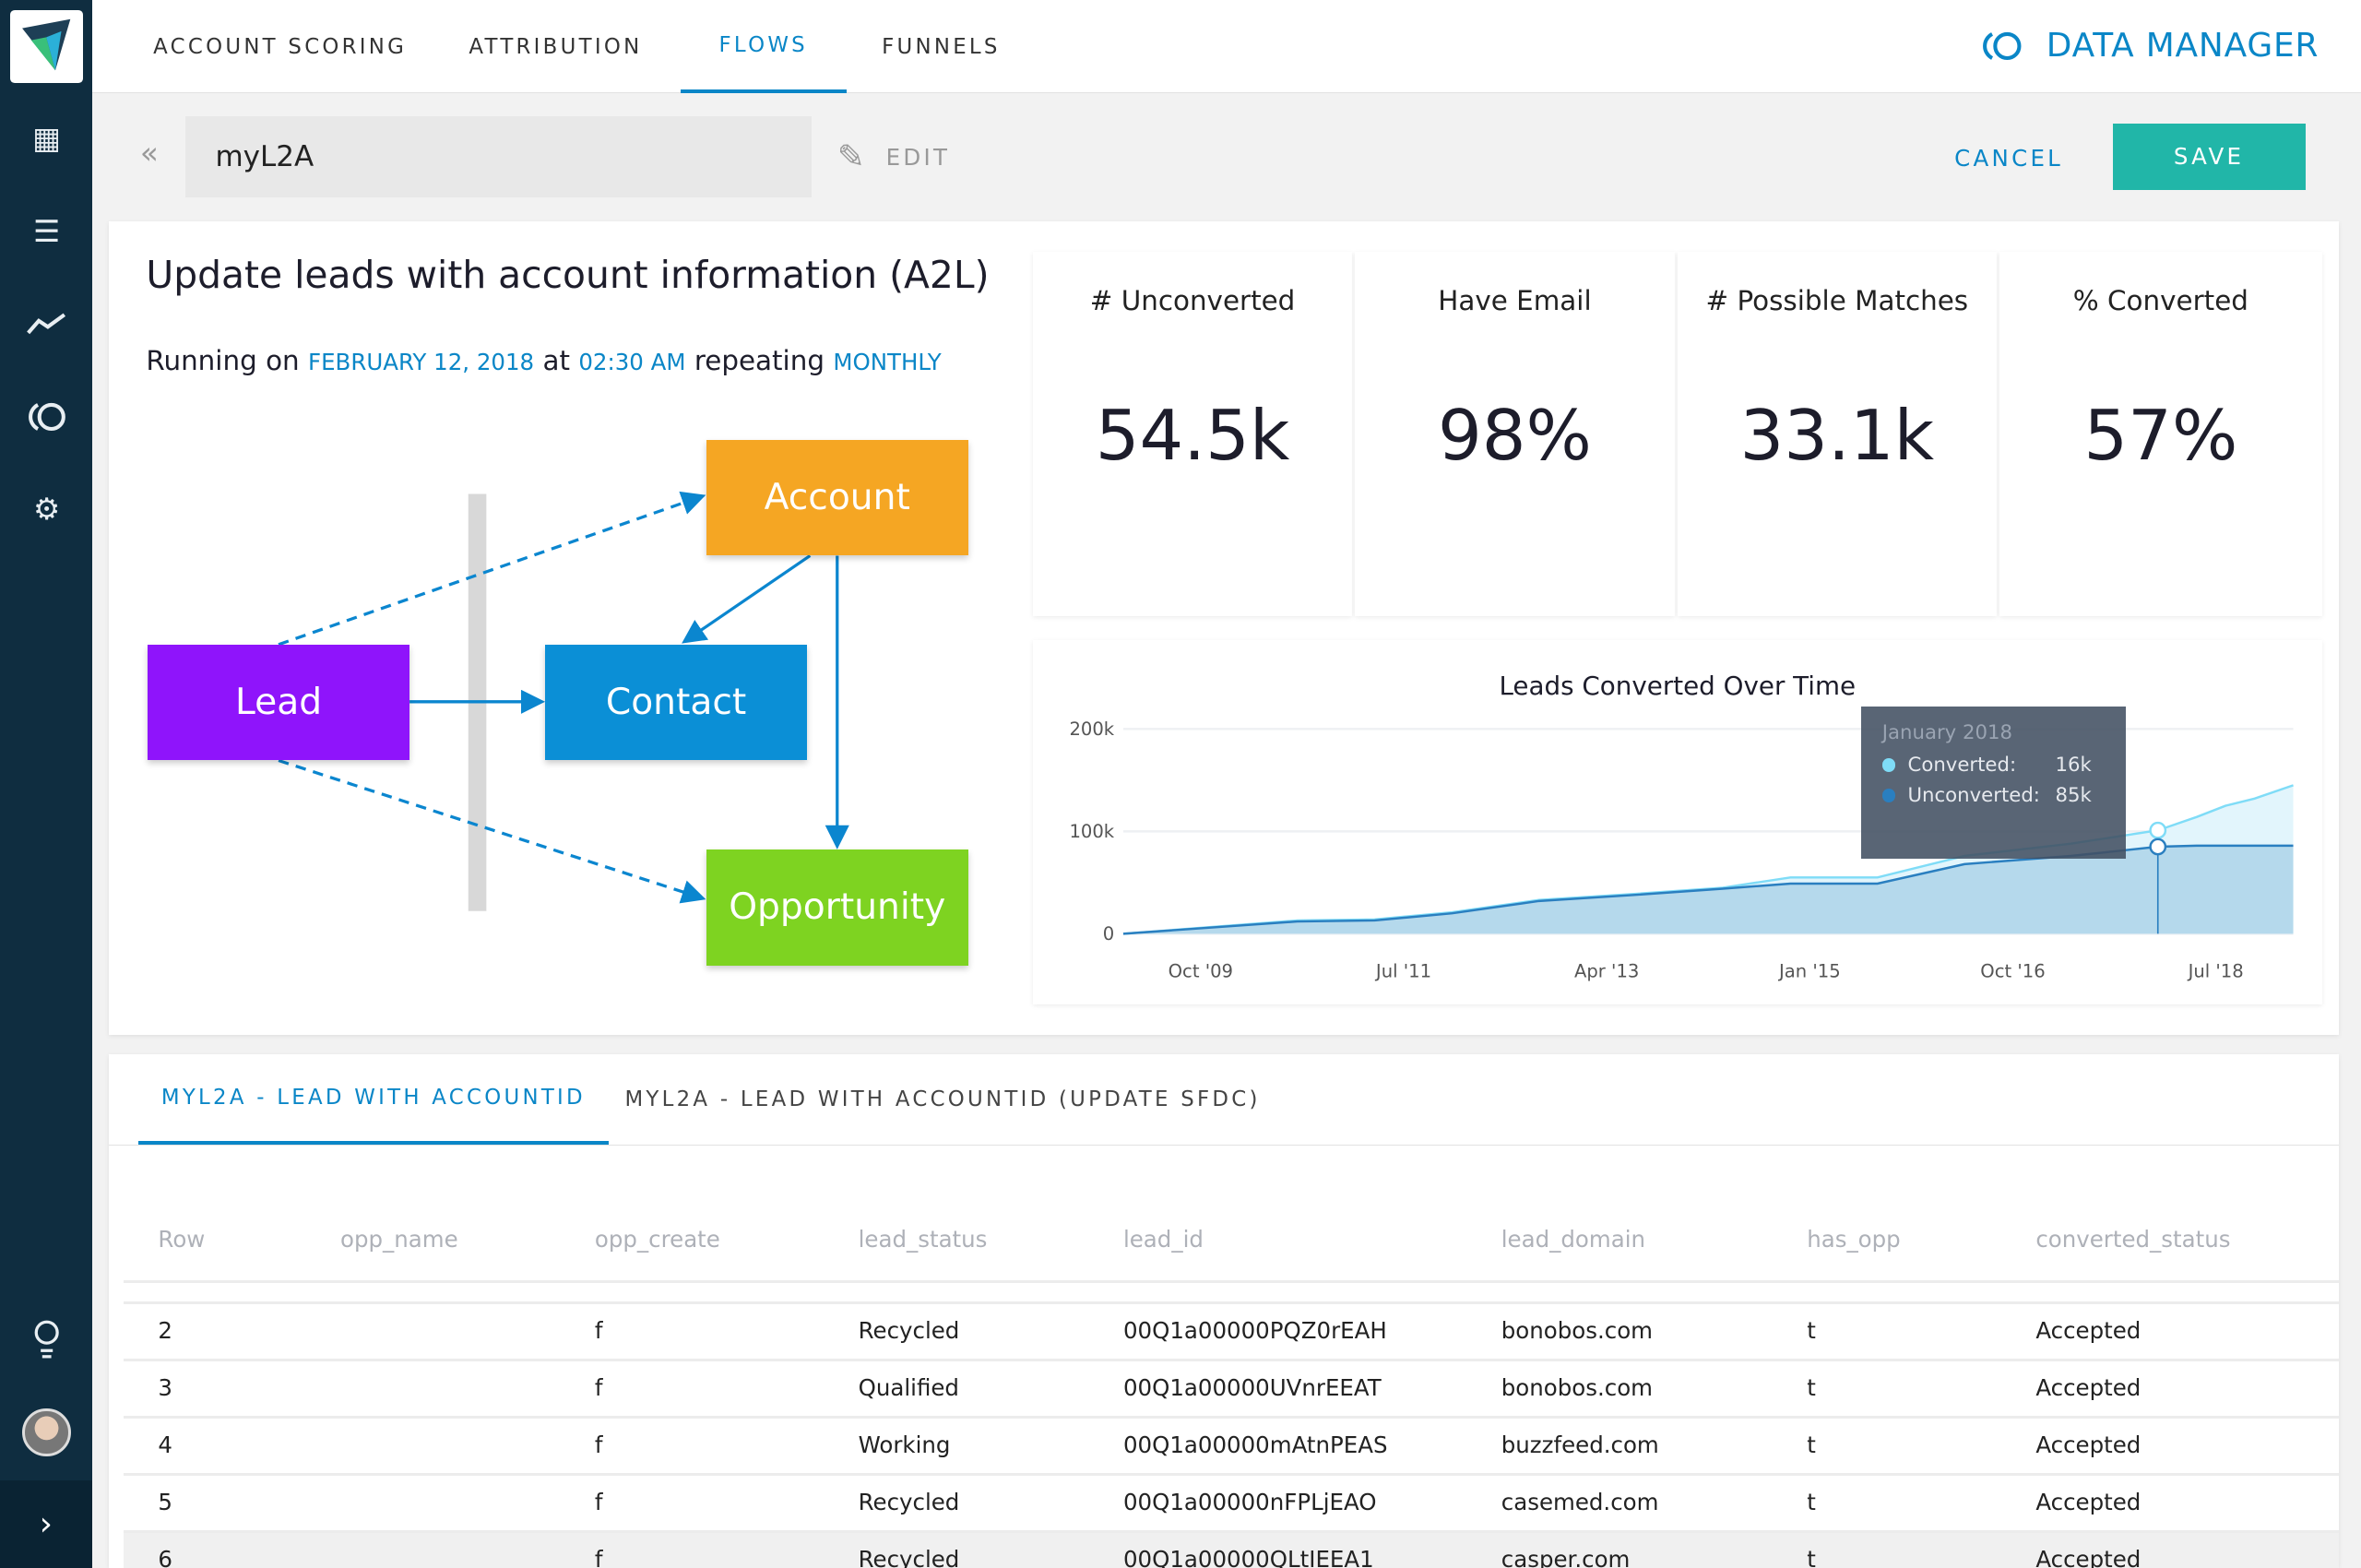 The width and height of the screenshot is (2361, 1568). What do you see at coordinates (1402, 971) in the screenshot?
I see `x-tick-label: Jul '11` at bounding box center [1402, 971].